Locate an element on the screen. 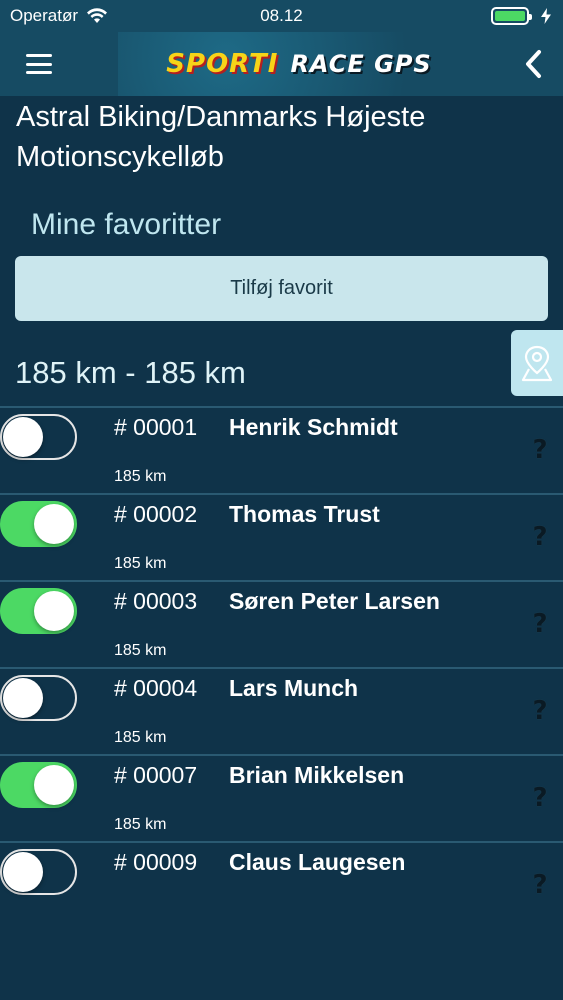 Image resolution: width=563 pixels, height=1000 pixels. chevron-left-icon is located at coordinates (534, 64).